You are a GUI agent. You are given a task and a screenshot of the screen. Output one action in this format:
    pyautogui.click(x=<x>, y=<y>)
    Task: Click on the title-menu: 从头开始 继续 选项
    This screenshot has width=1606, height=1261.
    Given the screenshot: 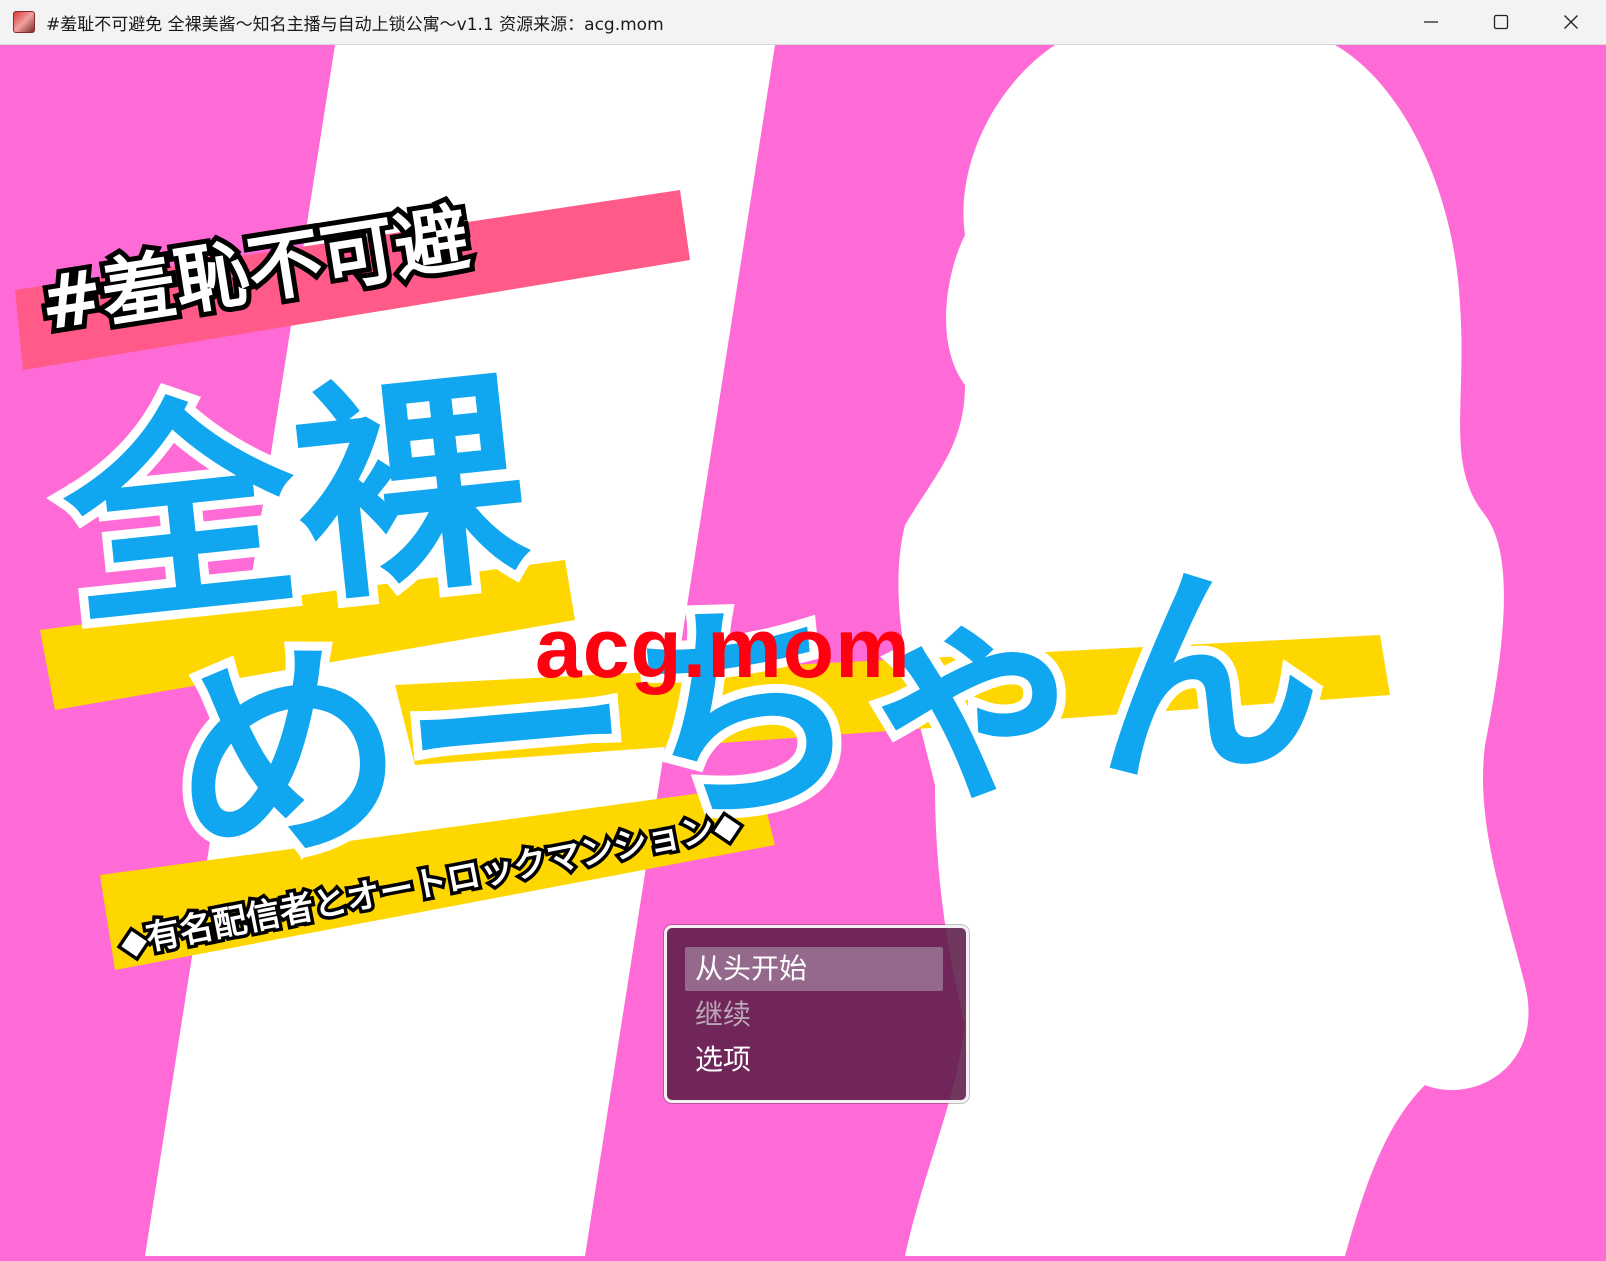 What is the action you would take?
    pyautogui.click(x=816, y=1014)
    